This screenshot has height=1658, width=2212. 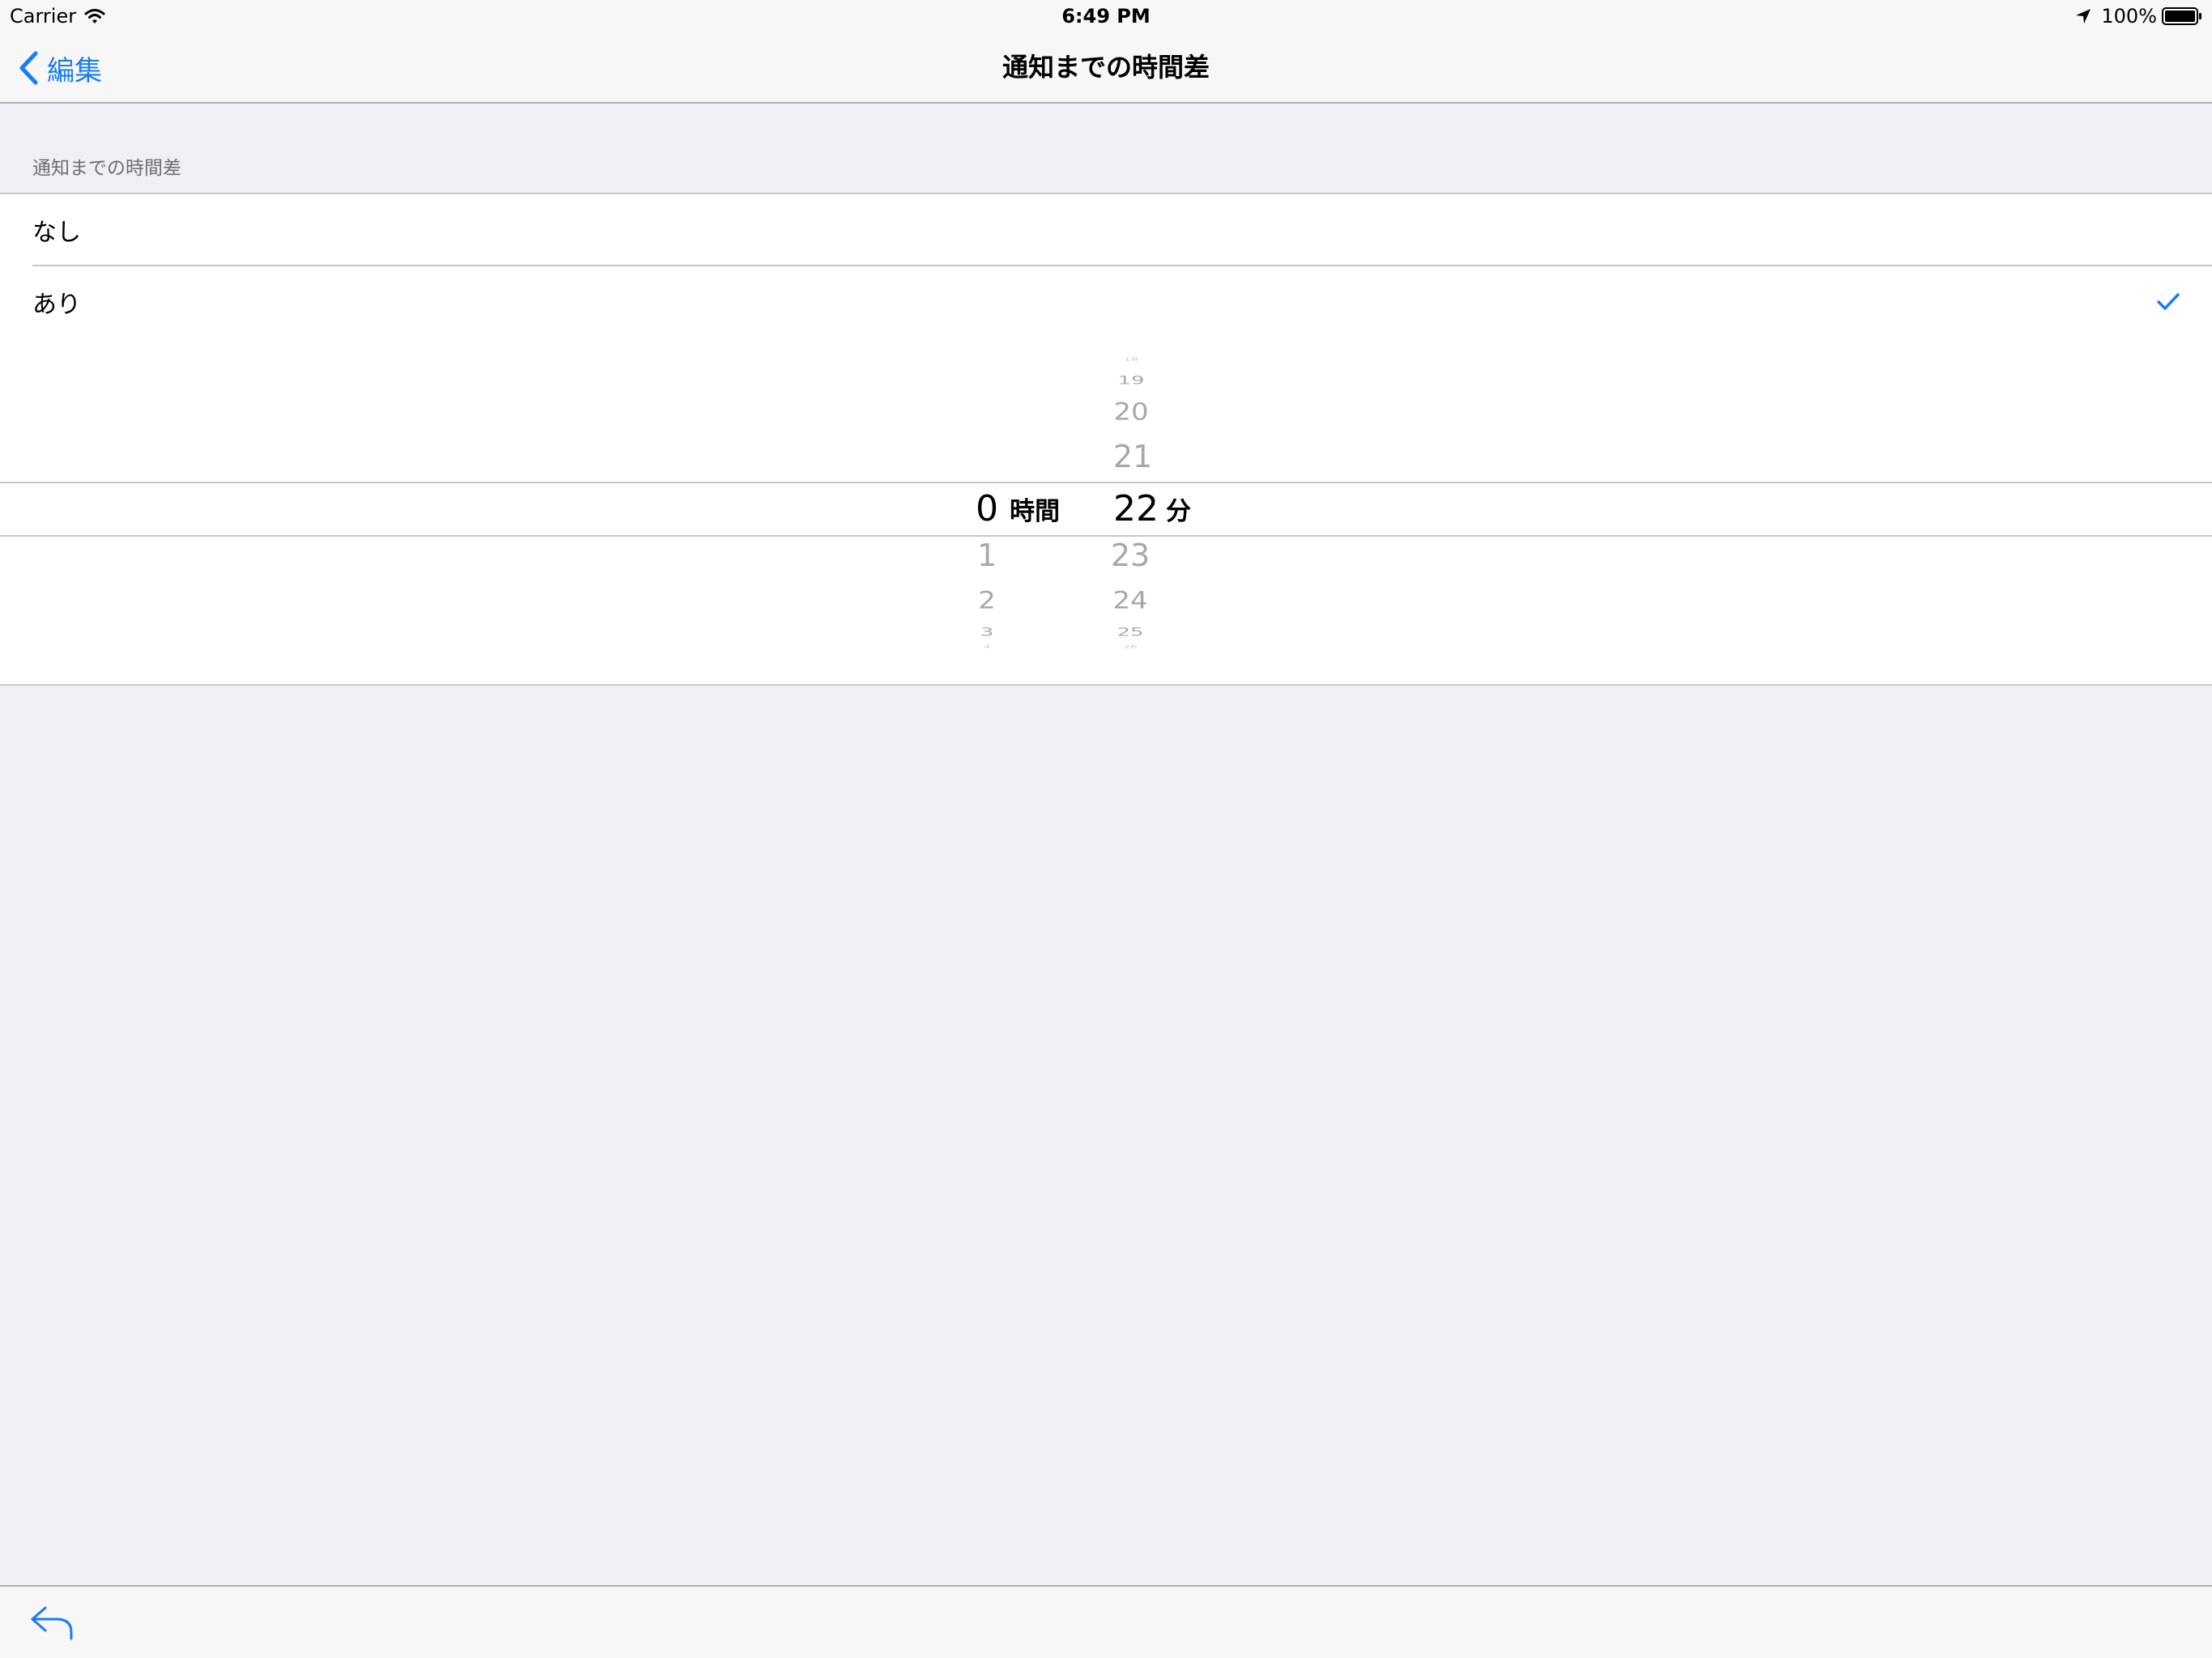 What do you see at coordinates (987, 632) in the screenshot?
I see `hours-option: 3` at bounding box center [987, 632].